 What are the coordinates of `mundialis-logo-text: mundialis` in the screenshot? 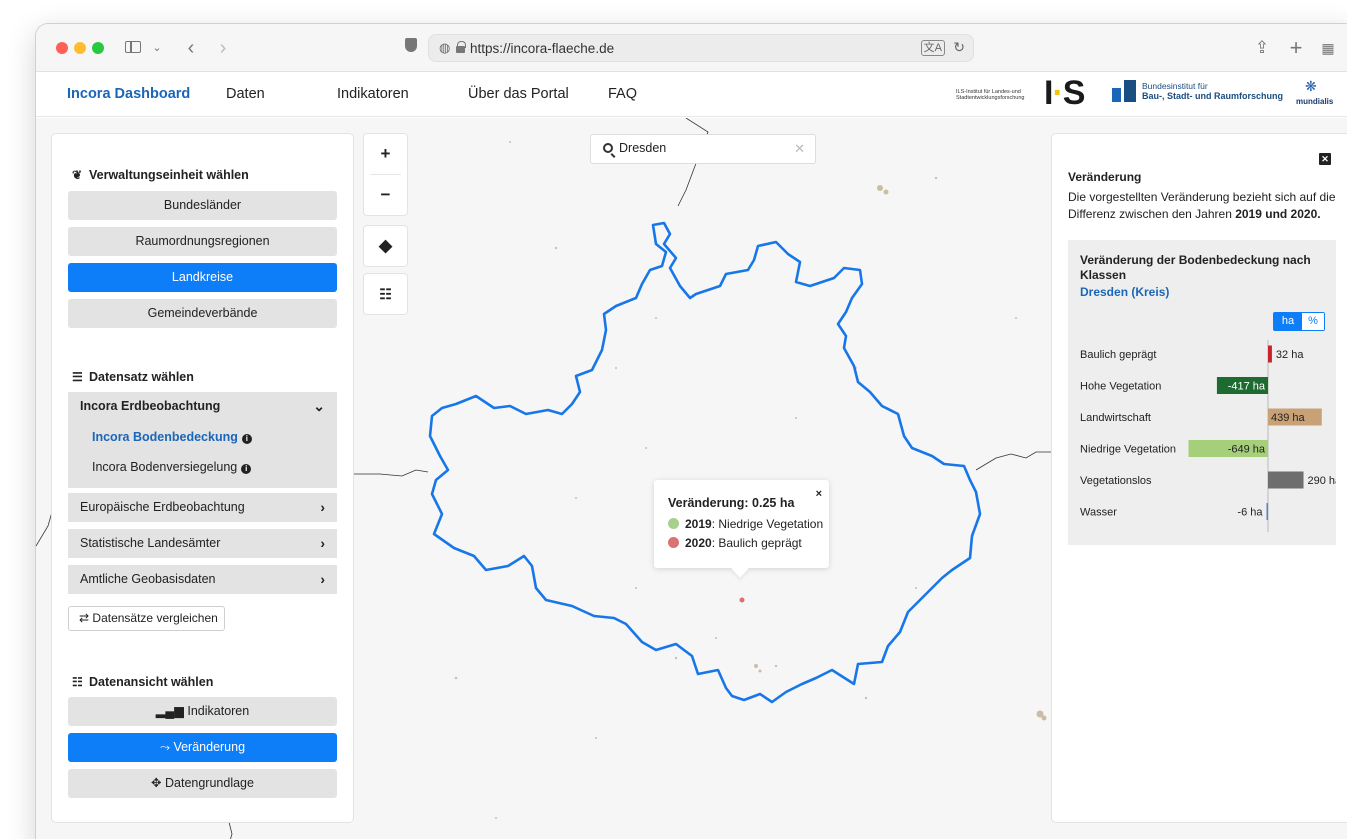 It's located at (1314, 101).